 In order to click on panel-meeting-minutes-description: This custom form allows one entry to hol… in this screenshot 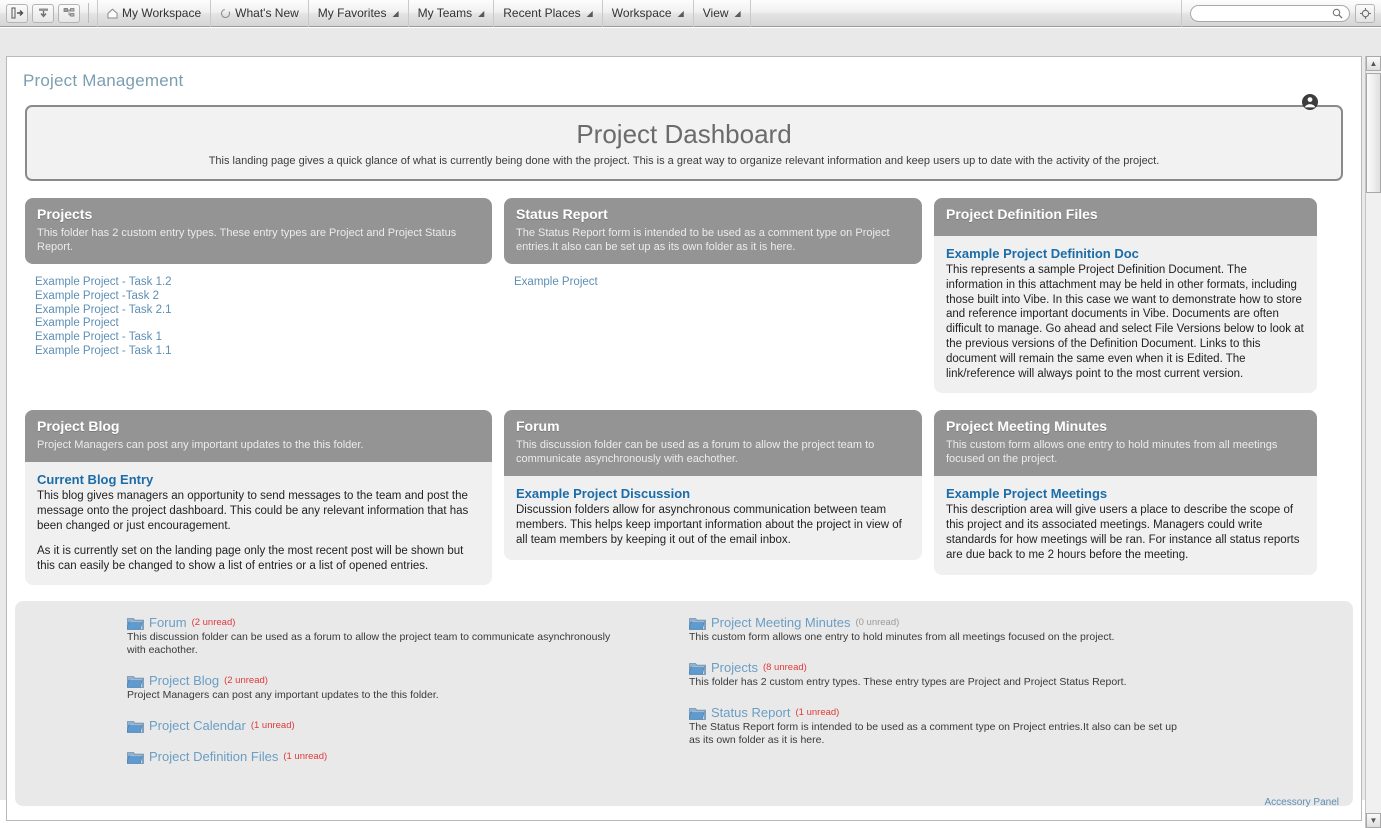, I will do `click(1112, 452)`.